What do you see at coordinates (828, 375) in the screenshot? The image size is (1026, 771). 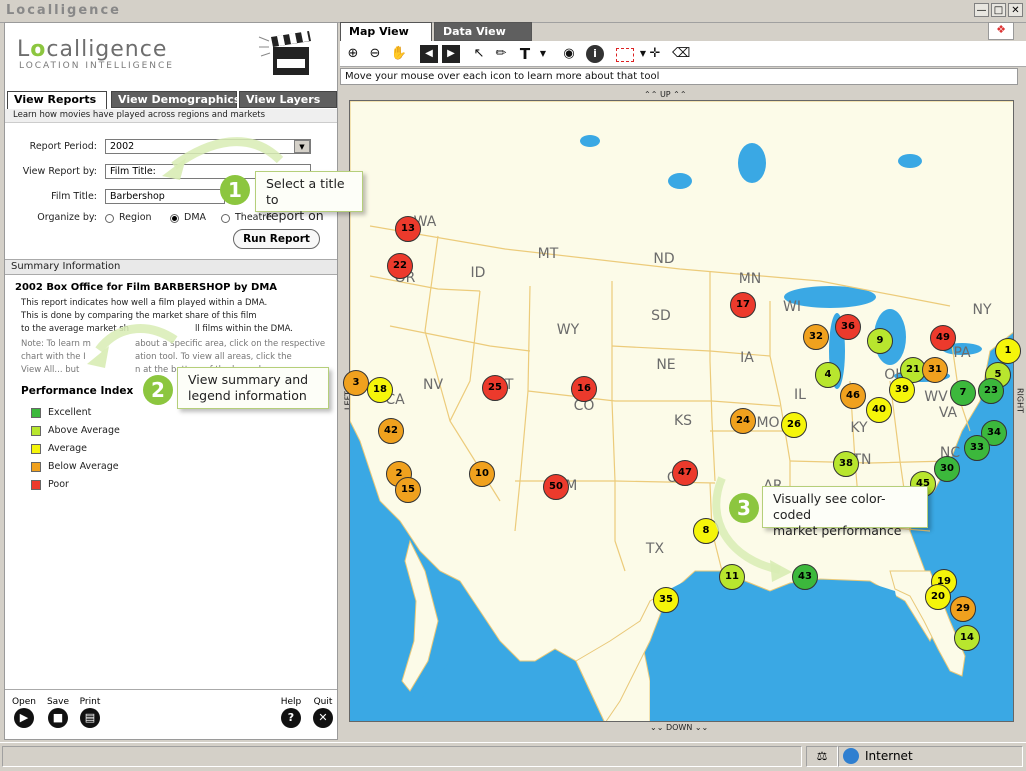 I see `dma-marker: 4` at bounding box center [828, 375].